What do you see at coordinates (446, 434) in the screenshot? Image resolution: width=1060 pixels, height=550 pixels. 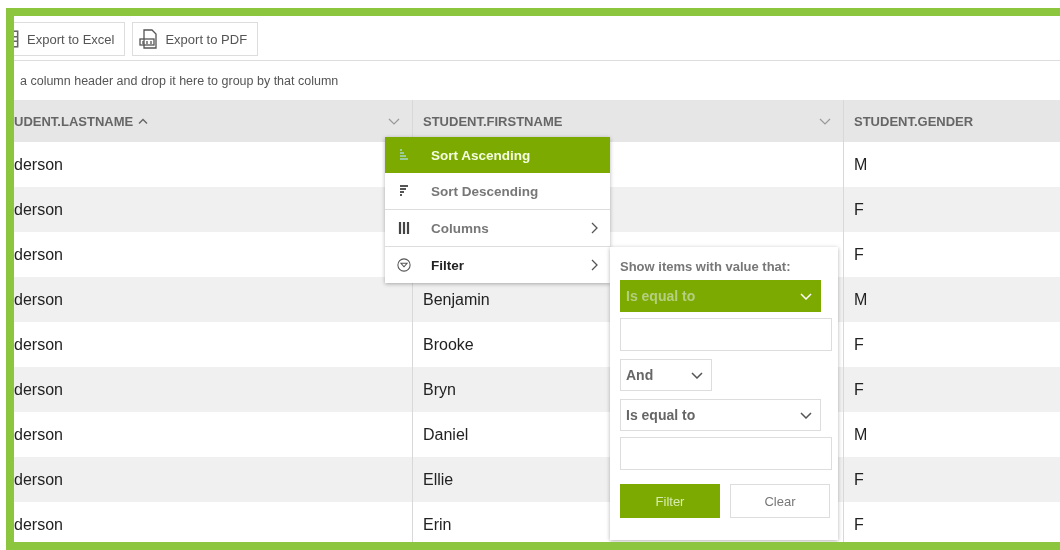 I see `table-cell: Daniel` at bounding box center [446, 434].